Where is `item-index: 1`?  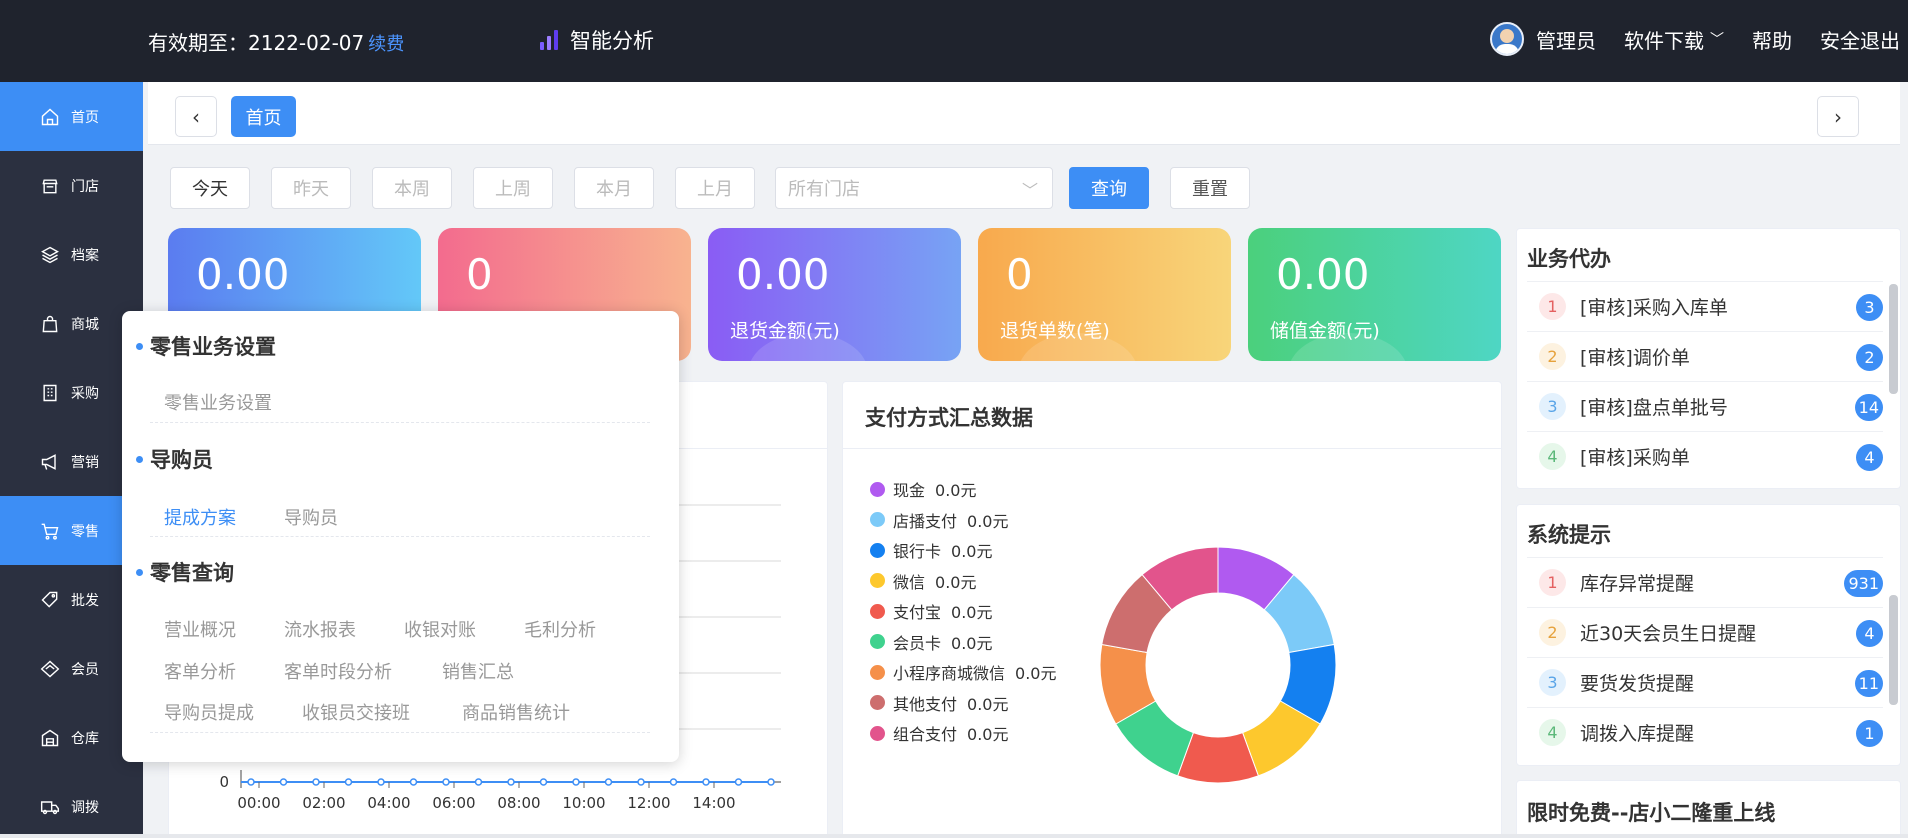
item-index: 1 is located at coordinates (1552, 306).